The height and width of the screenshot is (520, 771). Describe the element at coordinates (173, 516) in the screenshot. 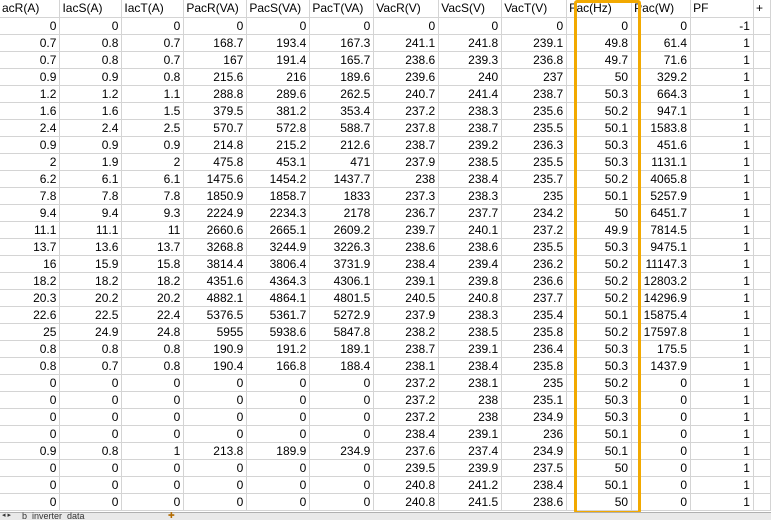

I see `add-sheet-icon: ✚` at that location.